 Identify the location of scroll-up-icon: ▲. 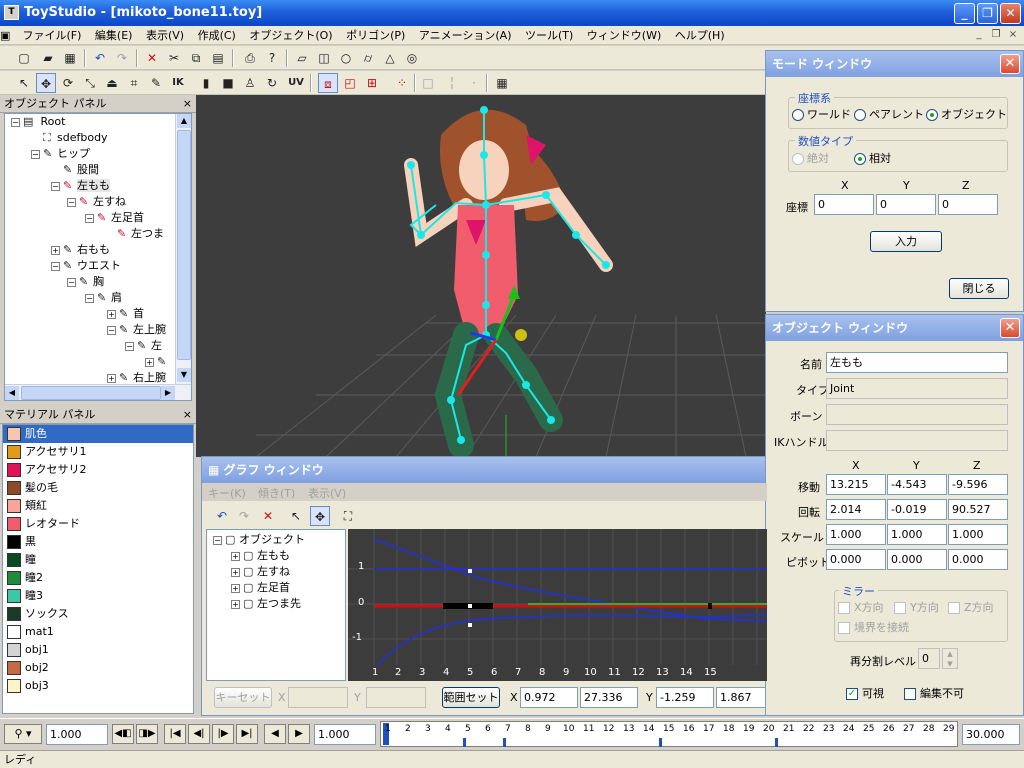
(184, 121).